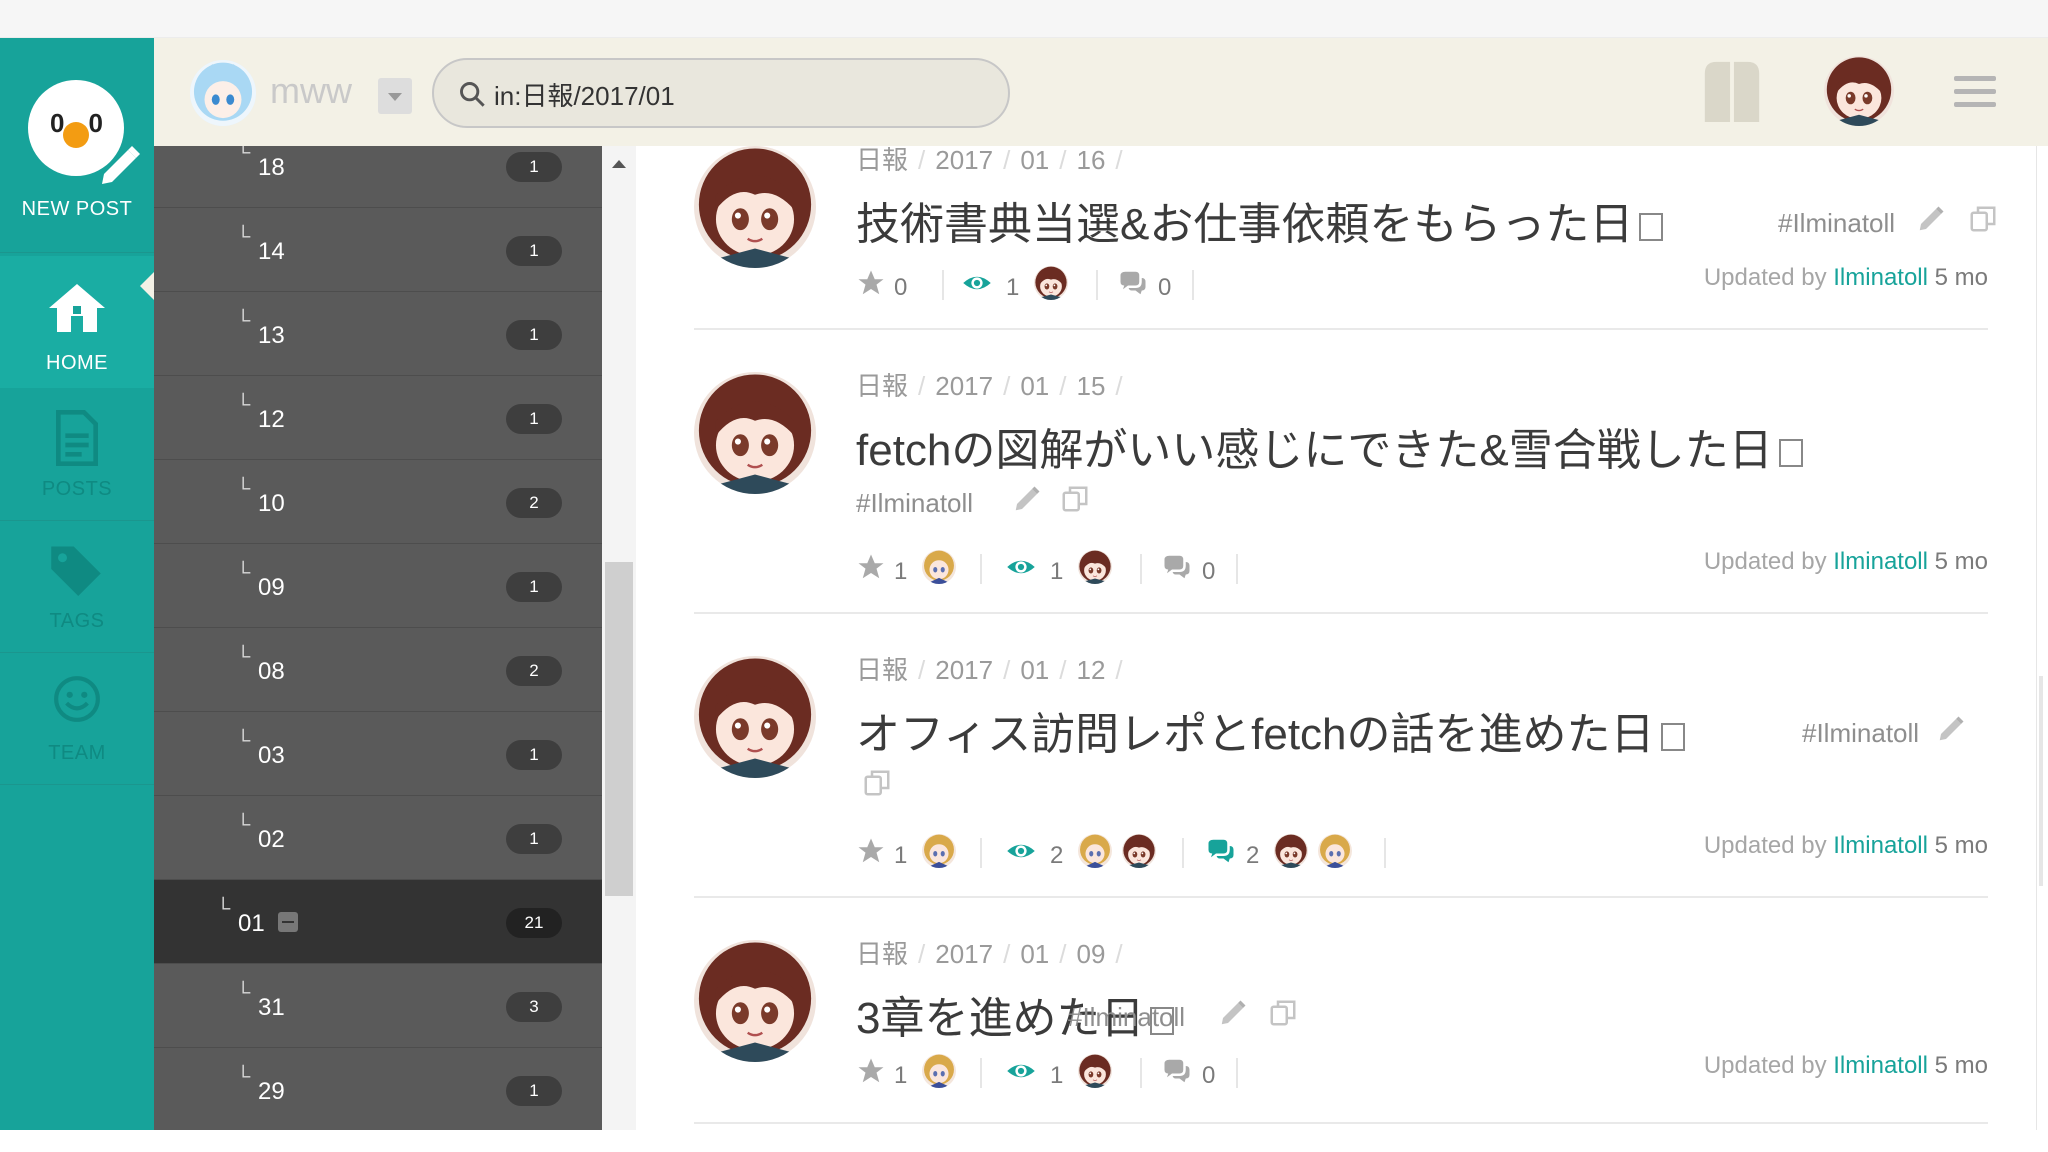 The image size is (2048, 1152). I want to click on star-stat: 0, so click(896, 284).